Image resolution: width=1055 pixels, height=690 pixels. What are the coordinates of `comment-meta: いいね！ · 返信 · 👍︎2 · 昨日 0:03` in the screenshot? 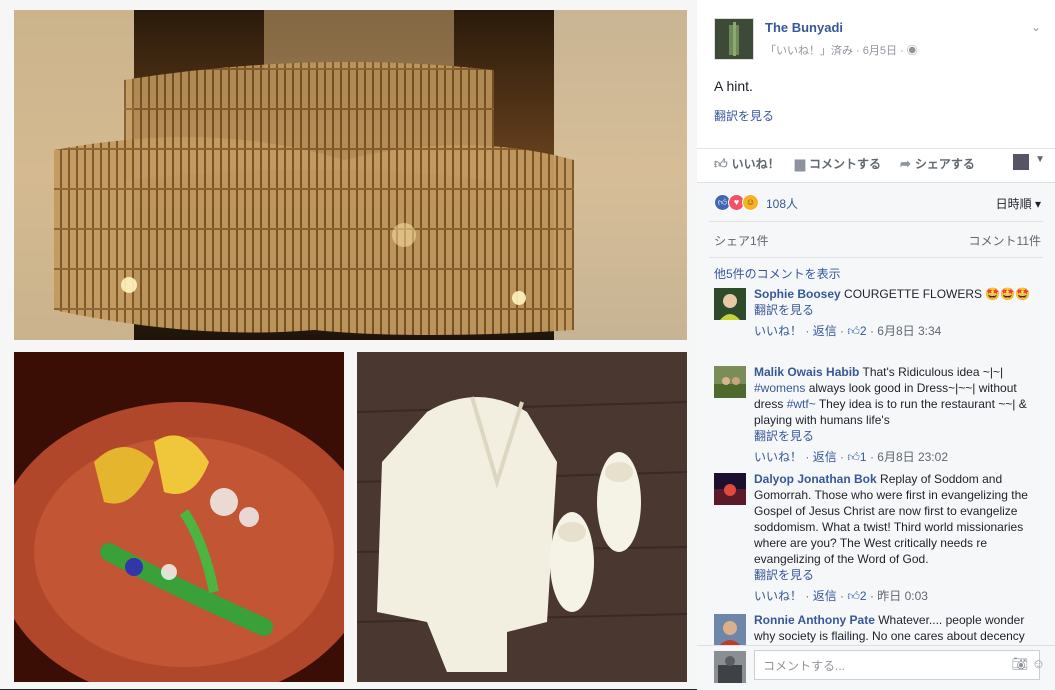 It's located at (841, 596).